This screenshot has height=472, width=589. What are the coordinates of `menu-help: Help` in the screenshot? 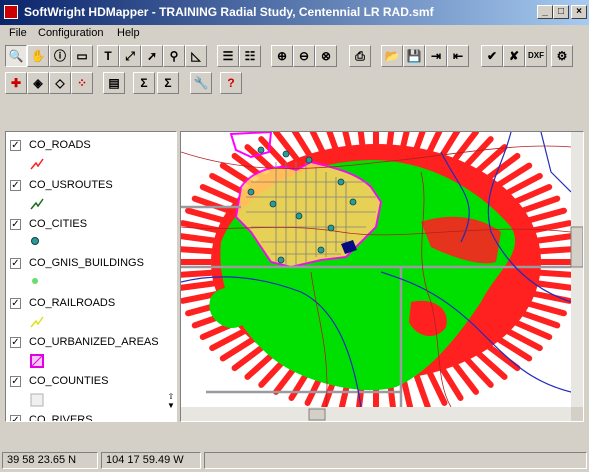 It's located at (128, 33).